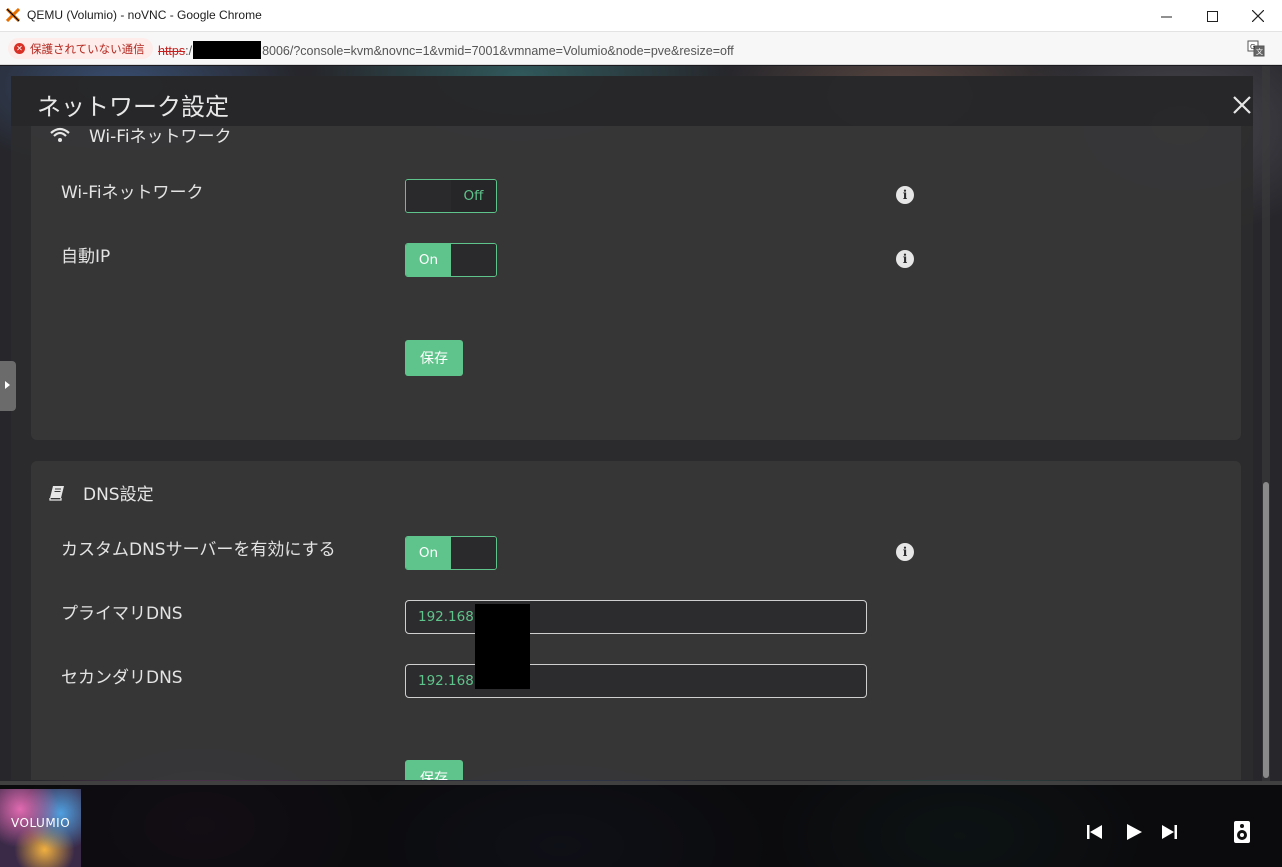  What do you see at coordinates (1095, 832) in the screenshot?
I see `previous-track-icon` at bounding box center [1095, 832].